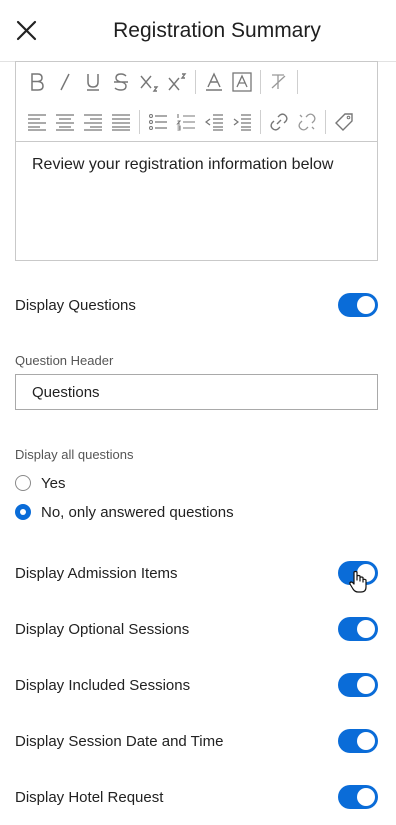 This screenshot has height=825, width=396. What do you see at coordinates (40, 483) in the screenshot?
I see `radio-option-yes: Yes` at bounding box center [40, 483].